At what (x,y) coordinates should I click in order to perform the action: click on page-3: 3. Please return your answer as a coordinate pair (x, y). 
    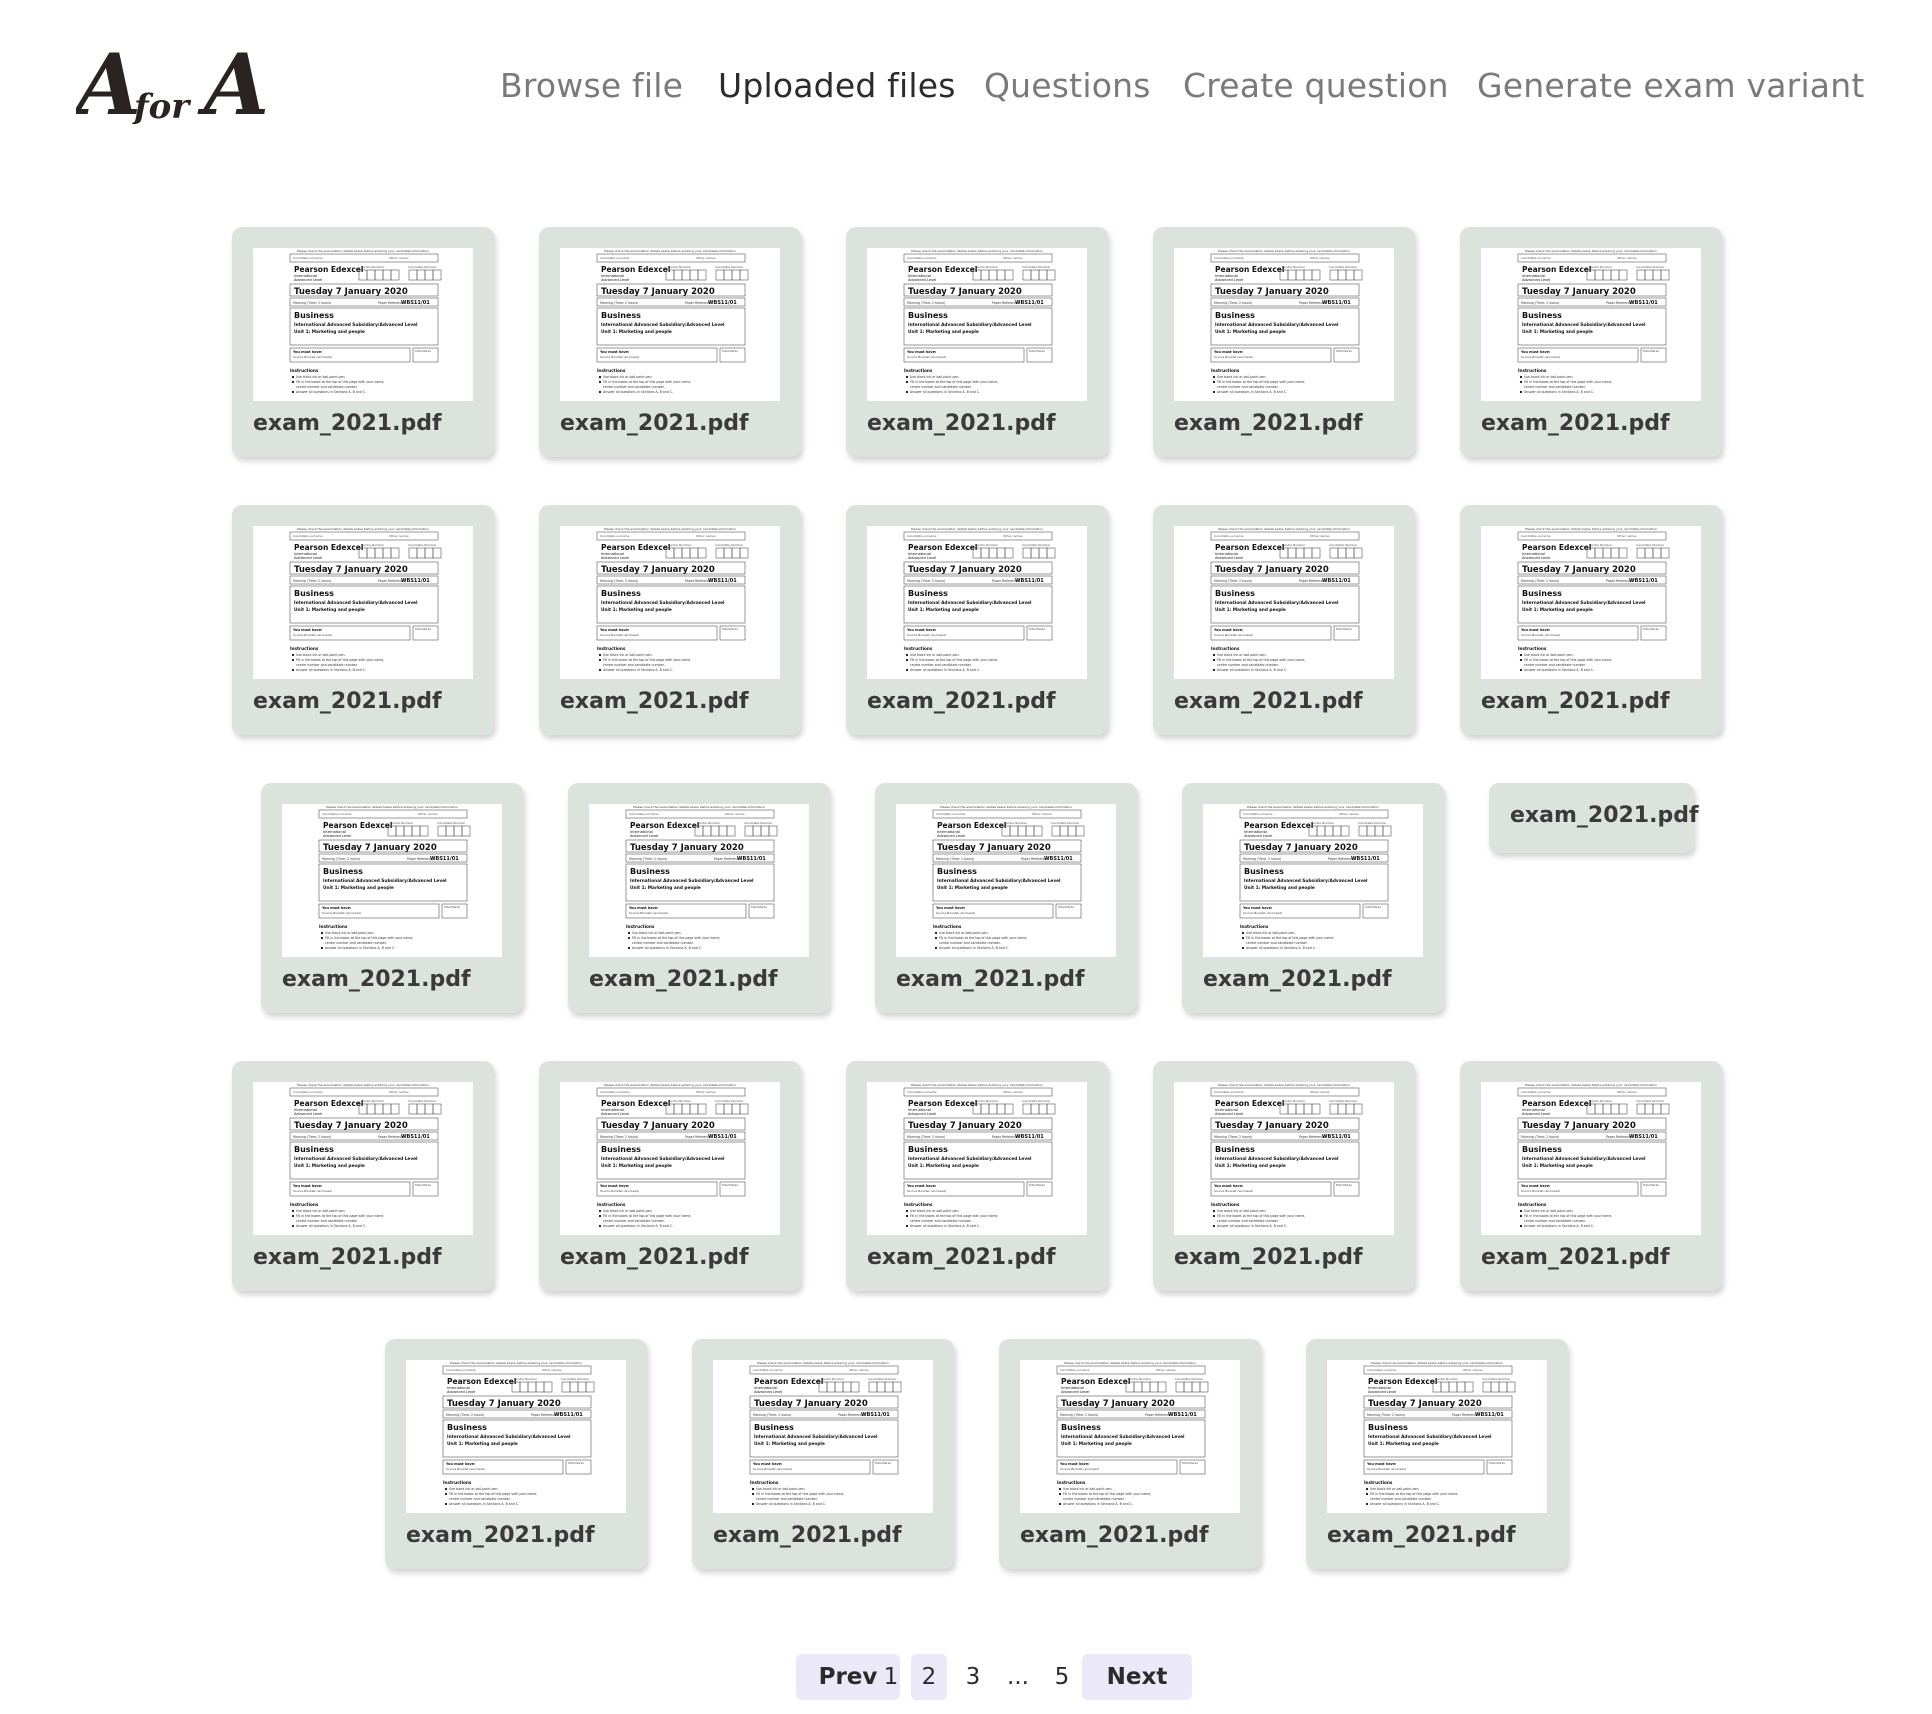
    Looking at the image, I should click on (973, 1677).